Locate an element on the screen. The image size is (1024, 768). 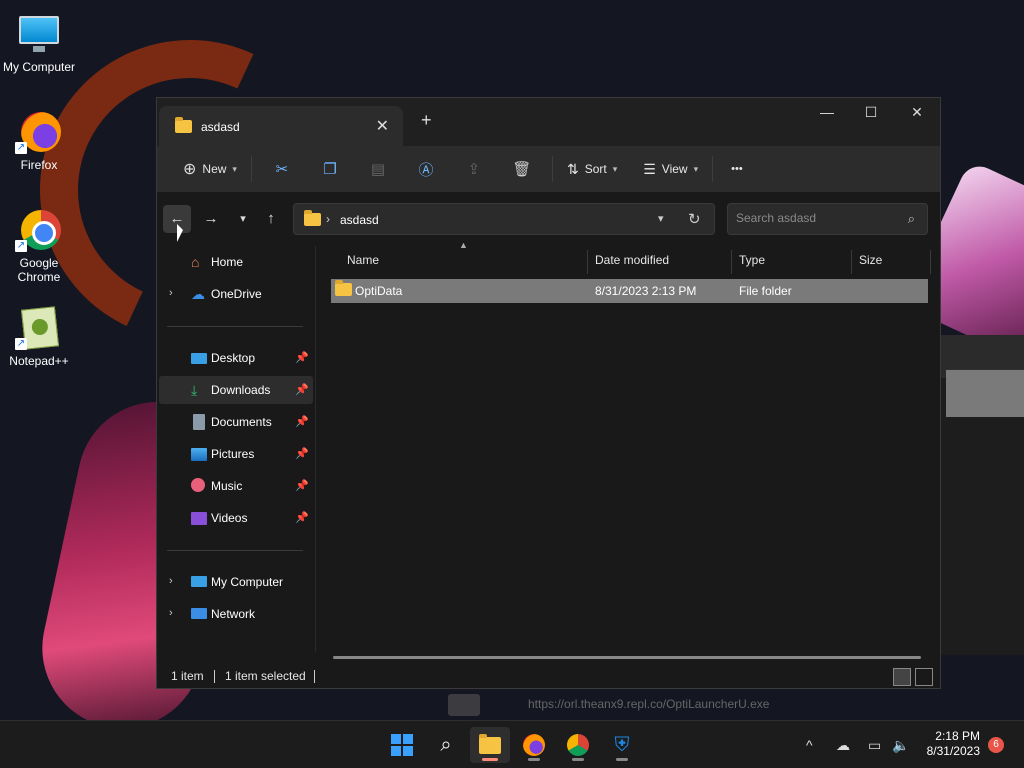
search-box: ⌕ is located at coordinates (827, 219).